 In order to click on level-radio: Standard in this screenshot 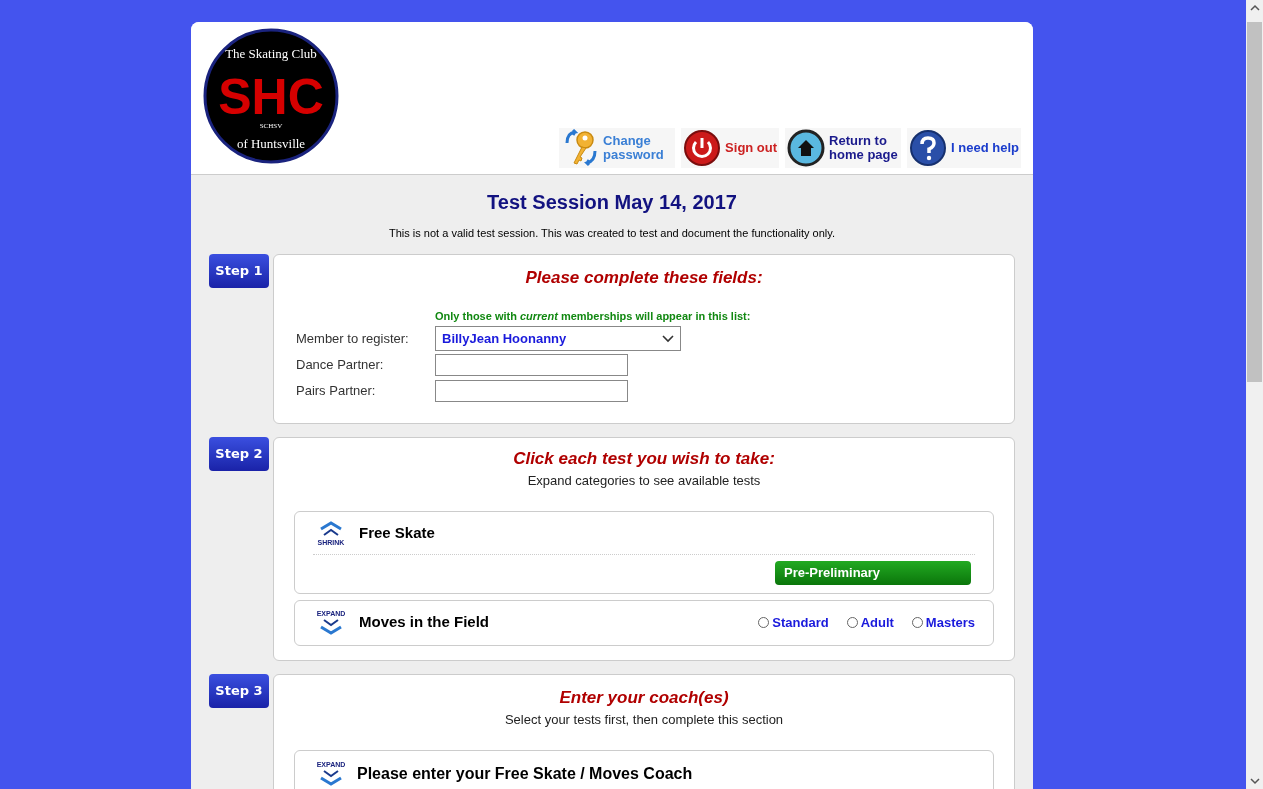, I will do `click(793, 622)`.